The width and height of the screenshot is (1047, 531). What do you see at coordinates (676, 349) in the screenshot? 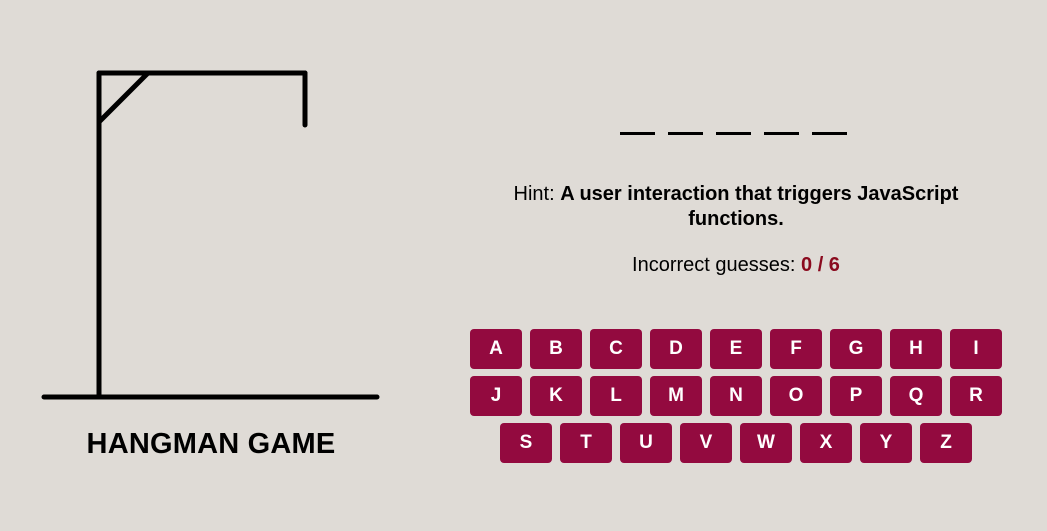
I see `key-d: D` at bounding box center [676, 349].